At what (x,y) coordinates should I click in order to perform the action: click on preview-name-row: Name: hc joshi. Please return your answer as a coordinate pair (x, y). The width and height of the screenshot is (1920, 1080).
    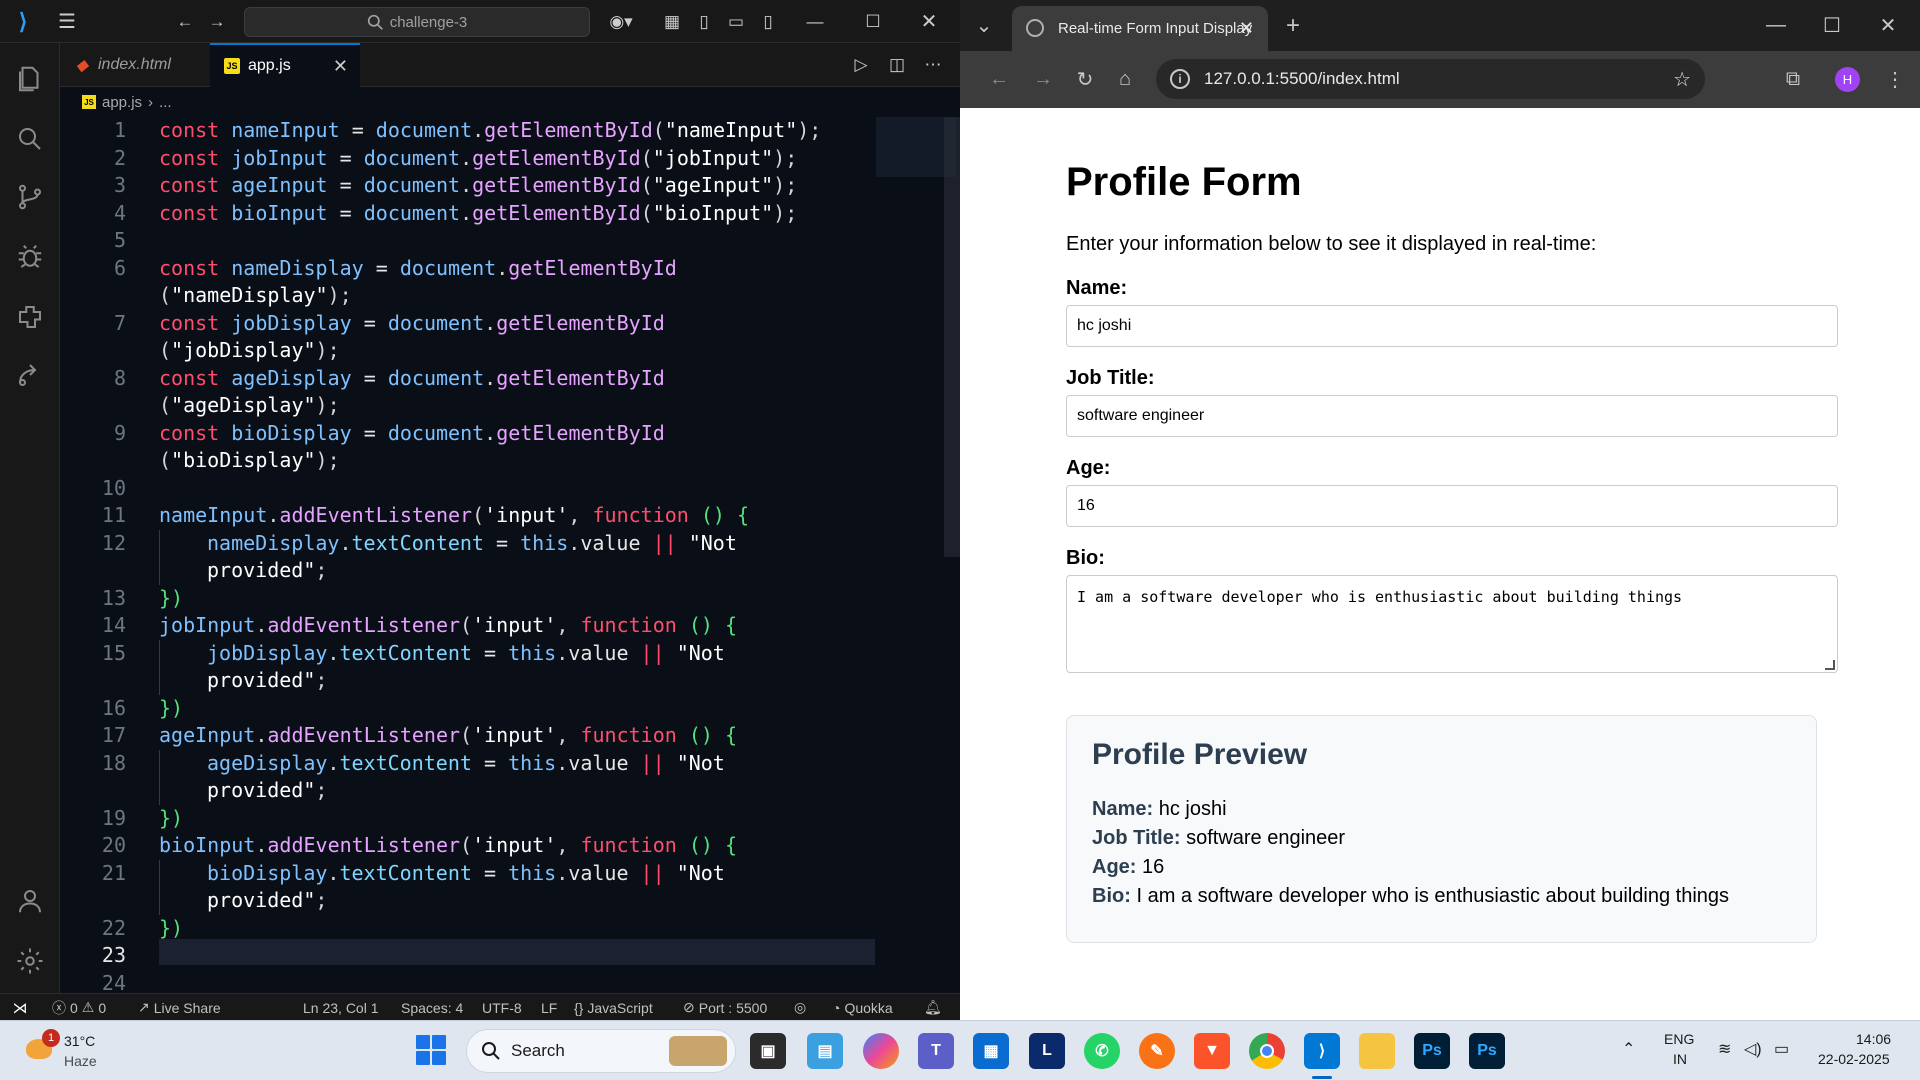
    Looking at the image, I should click on (1159, 809).